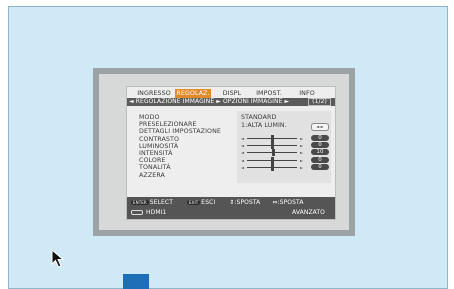 Image resolution: width=454 pixels, height=289 pixels. Describe the element at coordinates (258, 117) in the screenshot. I see `modo-value: STANDARD` at that location.